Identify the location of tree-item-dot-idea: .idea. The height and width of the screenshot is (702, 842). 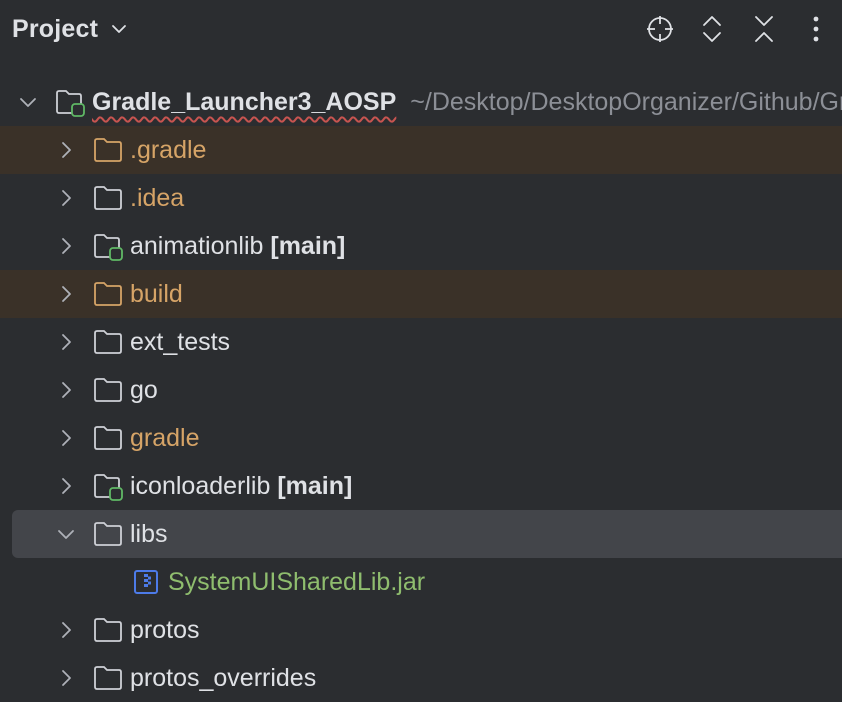
(421, 198).